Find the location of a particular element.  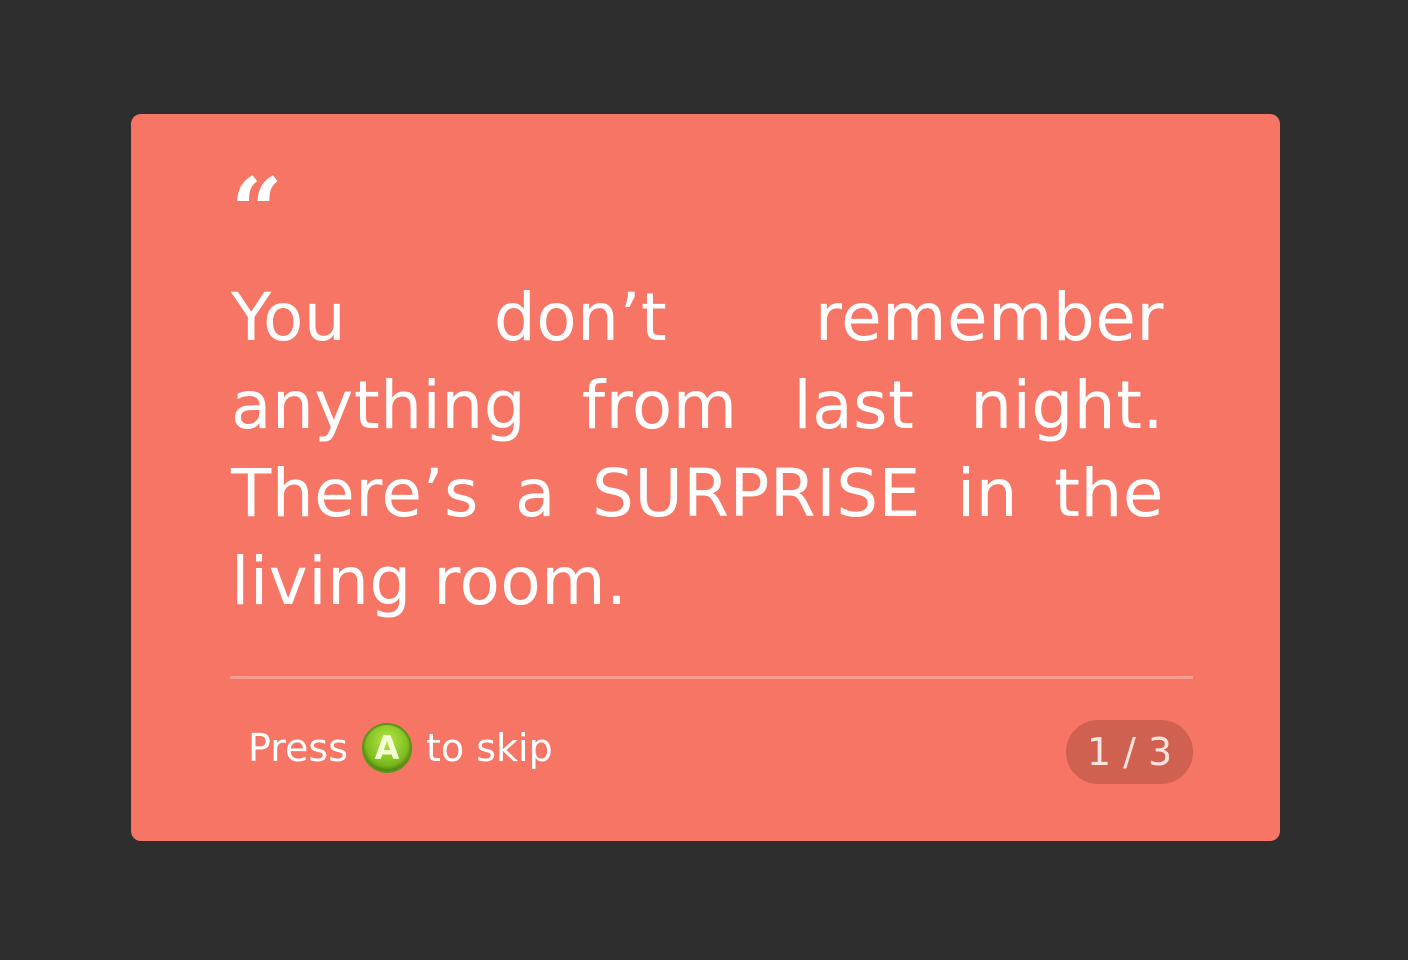

a-button-letter: A is located at coordinates (387, 748).